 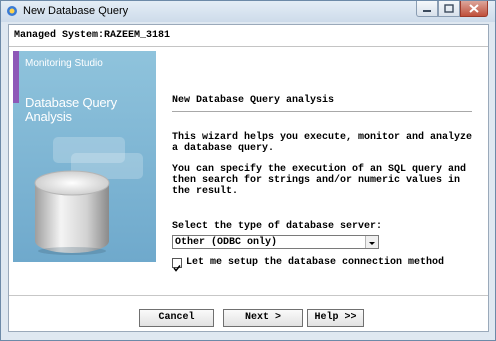 I want to click on title-bar: New Database Query, so click(x=248, y=11).